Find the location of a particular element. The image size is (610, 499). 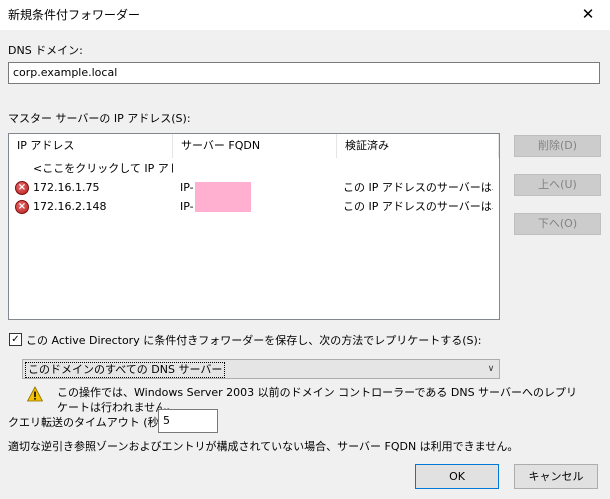

warning-icon is located at coordinates (35, 394).